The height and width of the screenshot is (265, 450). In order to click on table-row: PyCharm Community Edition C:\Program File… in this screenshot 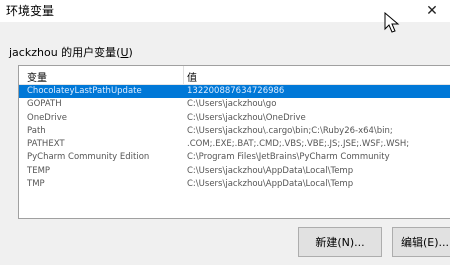, I will do `click(234, 157)`.